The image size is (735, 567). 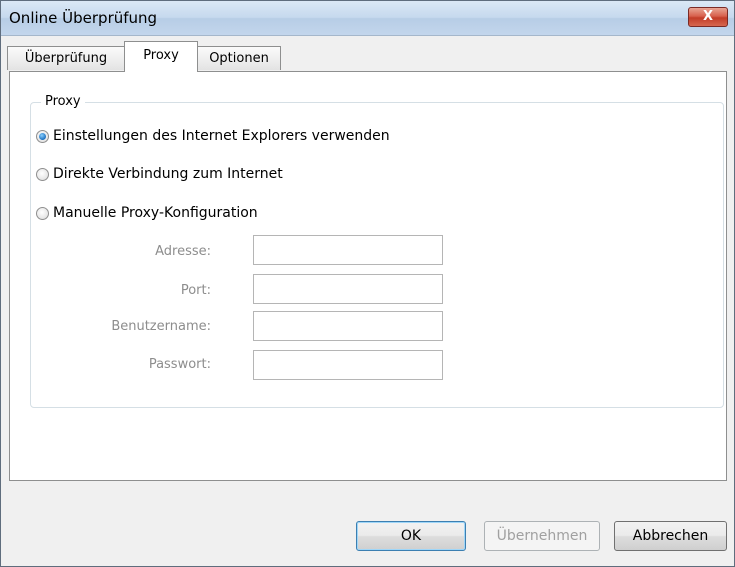 I want to click on tab-strip: Überprüfung Proxy Optionen, so click(x=367, y=56).